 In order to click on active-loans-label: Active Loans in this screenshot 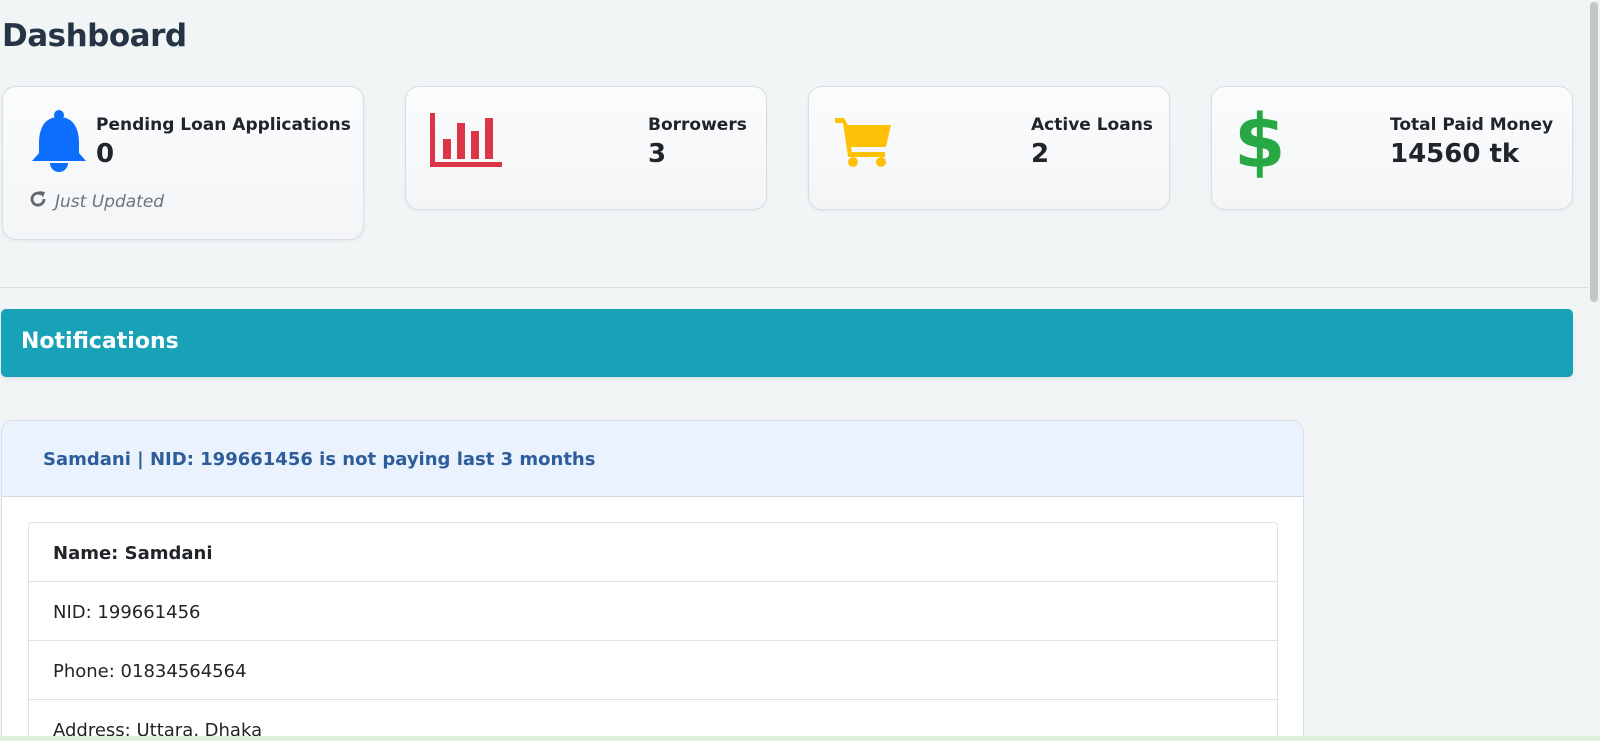, I will do `click(1092, 125)`.